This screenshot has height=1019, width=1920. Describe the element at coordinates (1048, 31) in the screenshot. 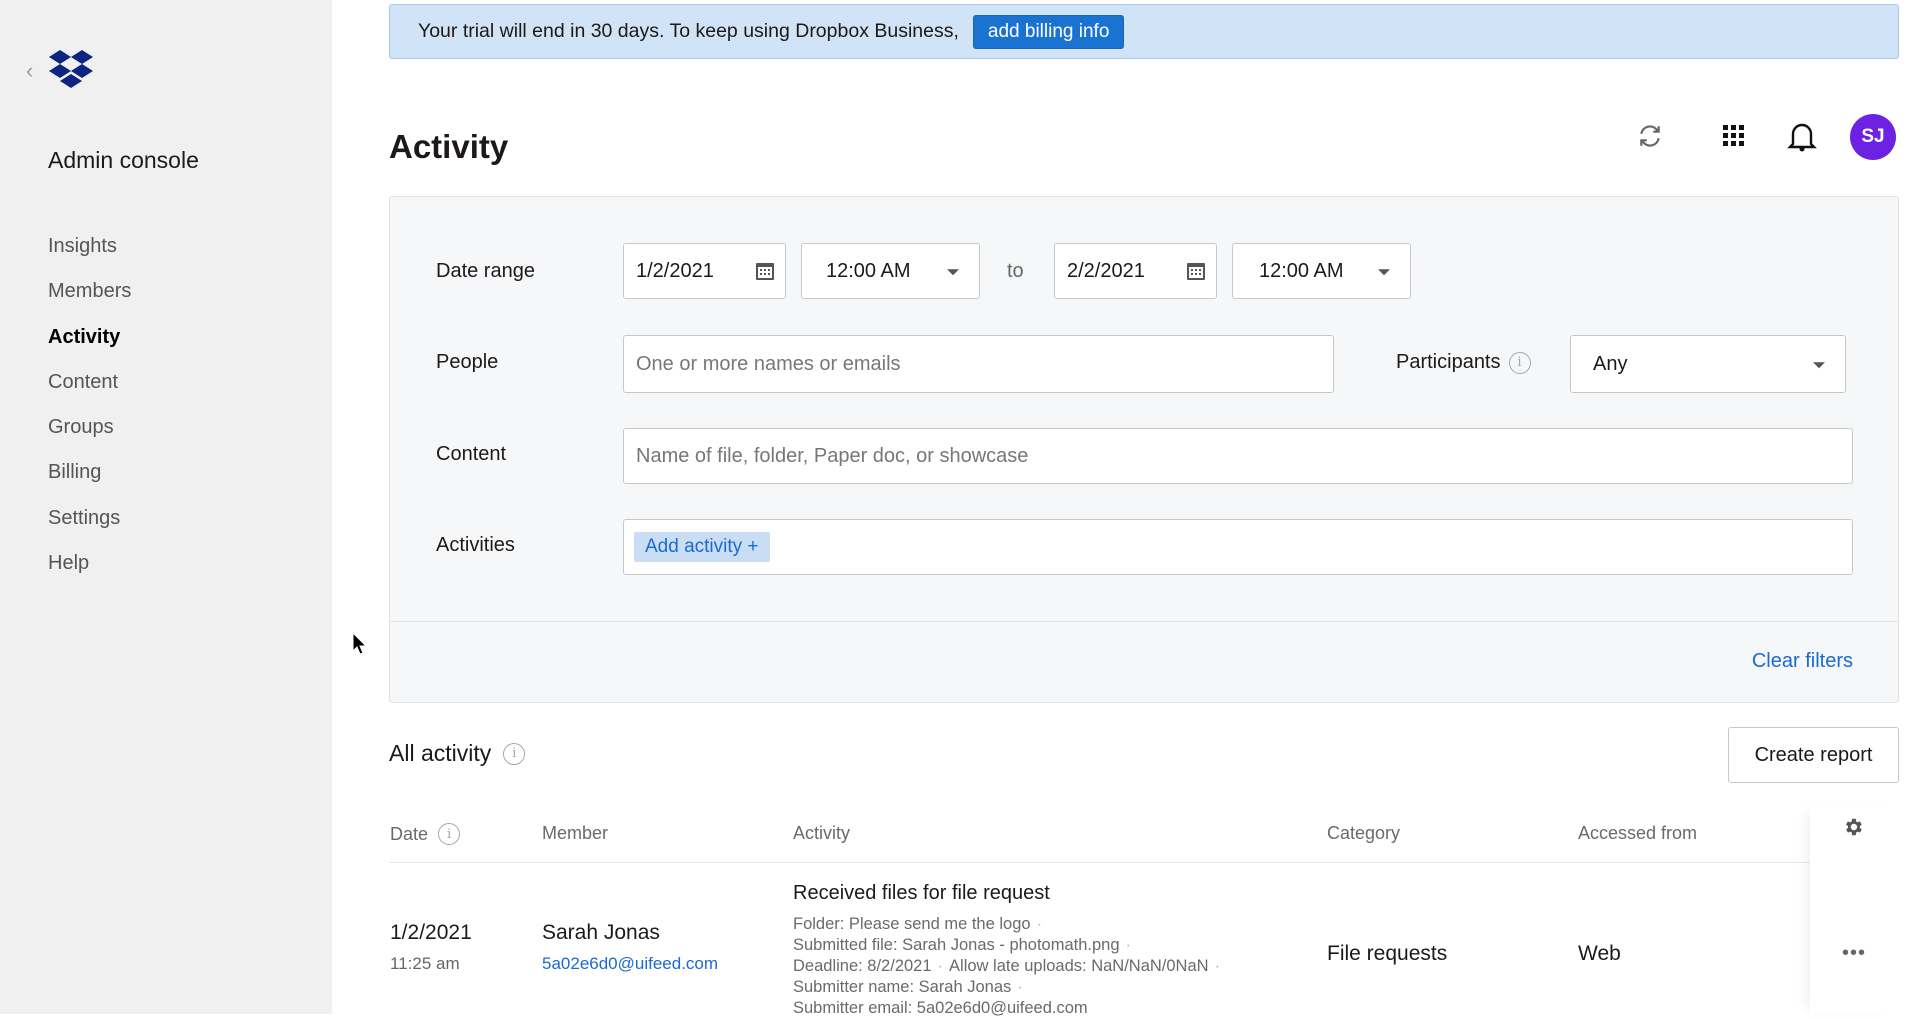

I see `add-billing-info-button: add billing info` at that location.